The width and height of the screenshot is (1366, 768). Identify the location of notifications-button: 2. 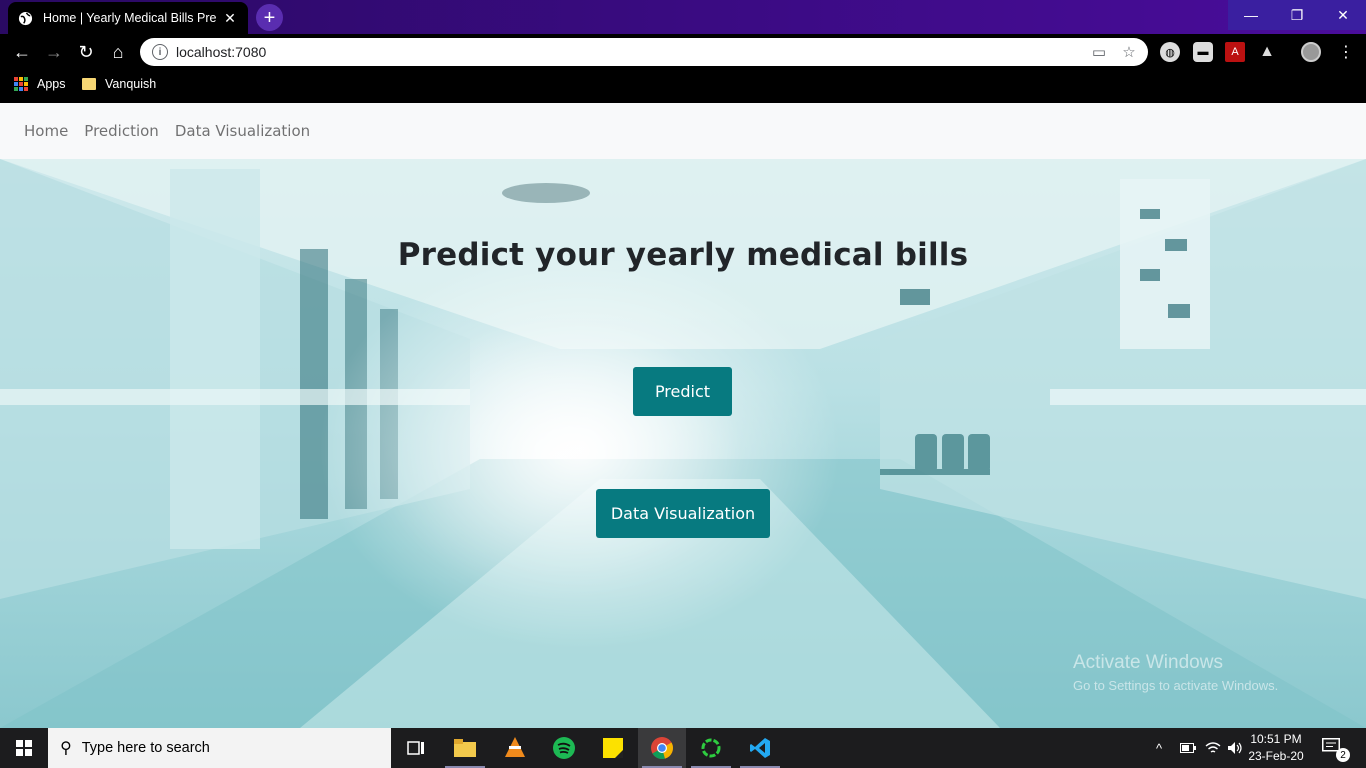
(1336, 750).